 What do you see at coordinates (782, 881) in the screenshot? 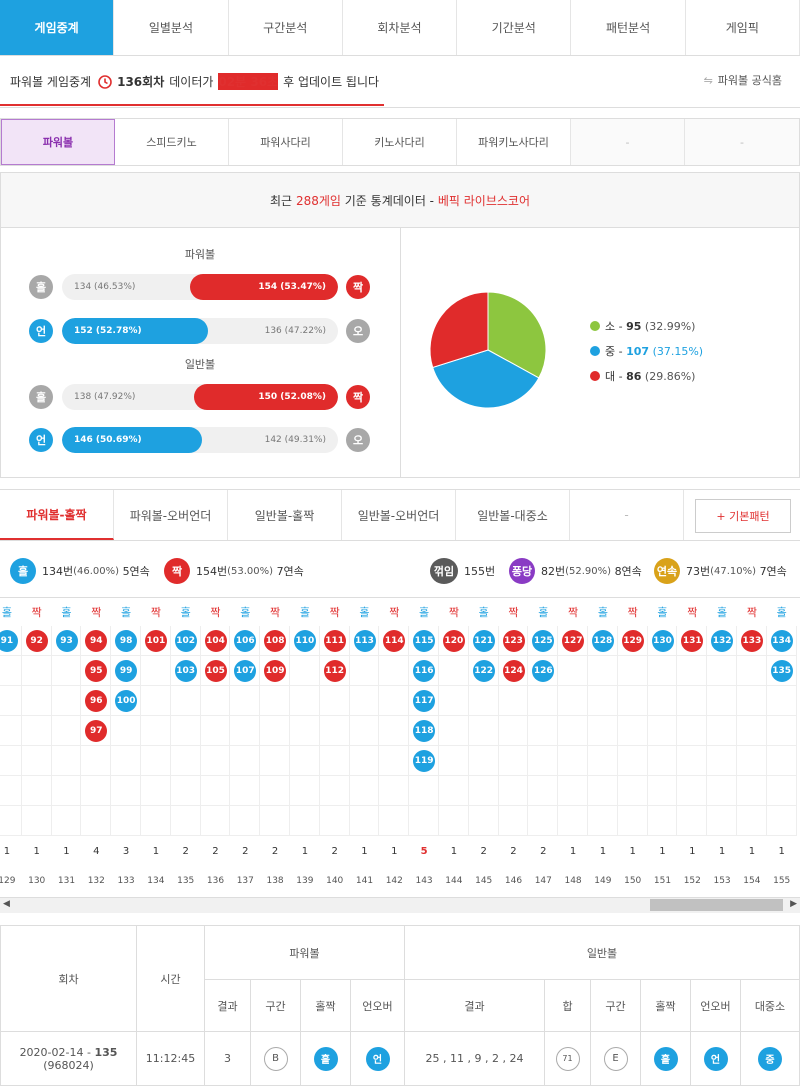
I see `round-label: 155` at bounding box center [782, 881].